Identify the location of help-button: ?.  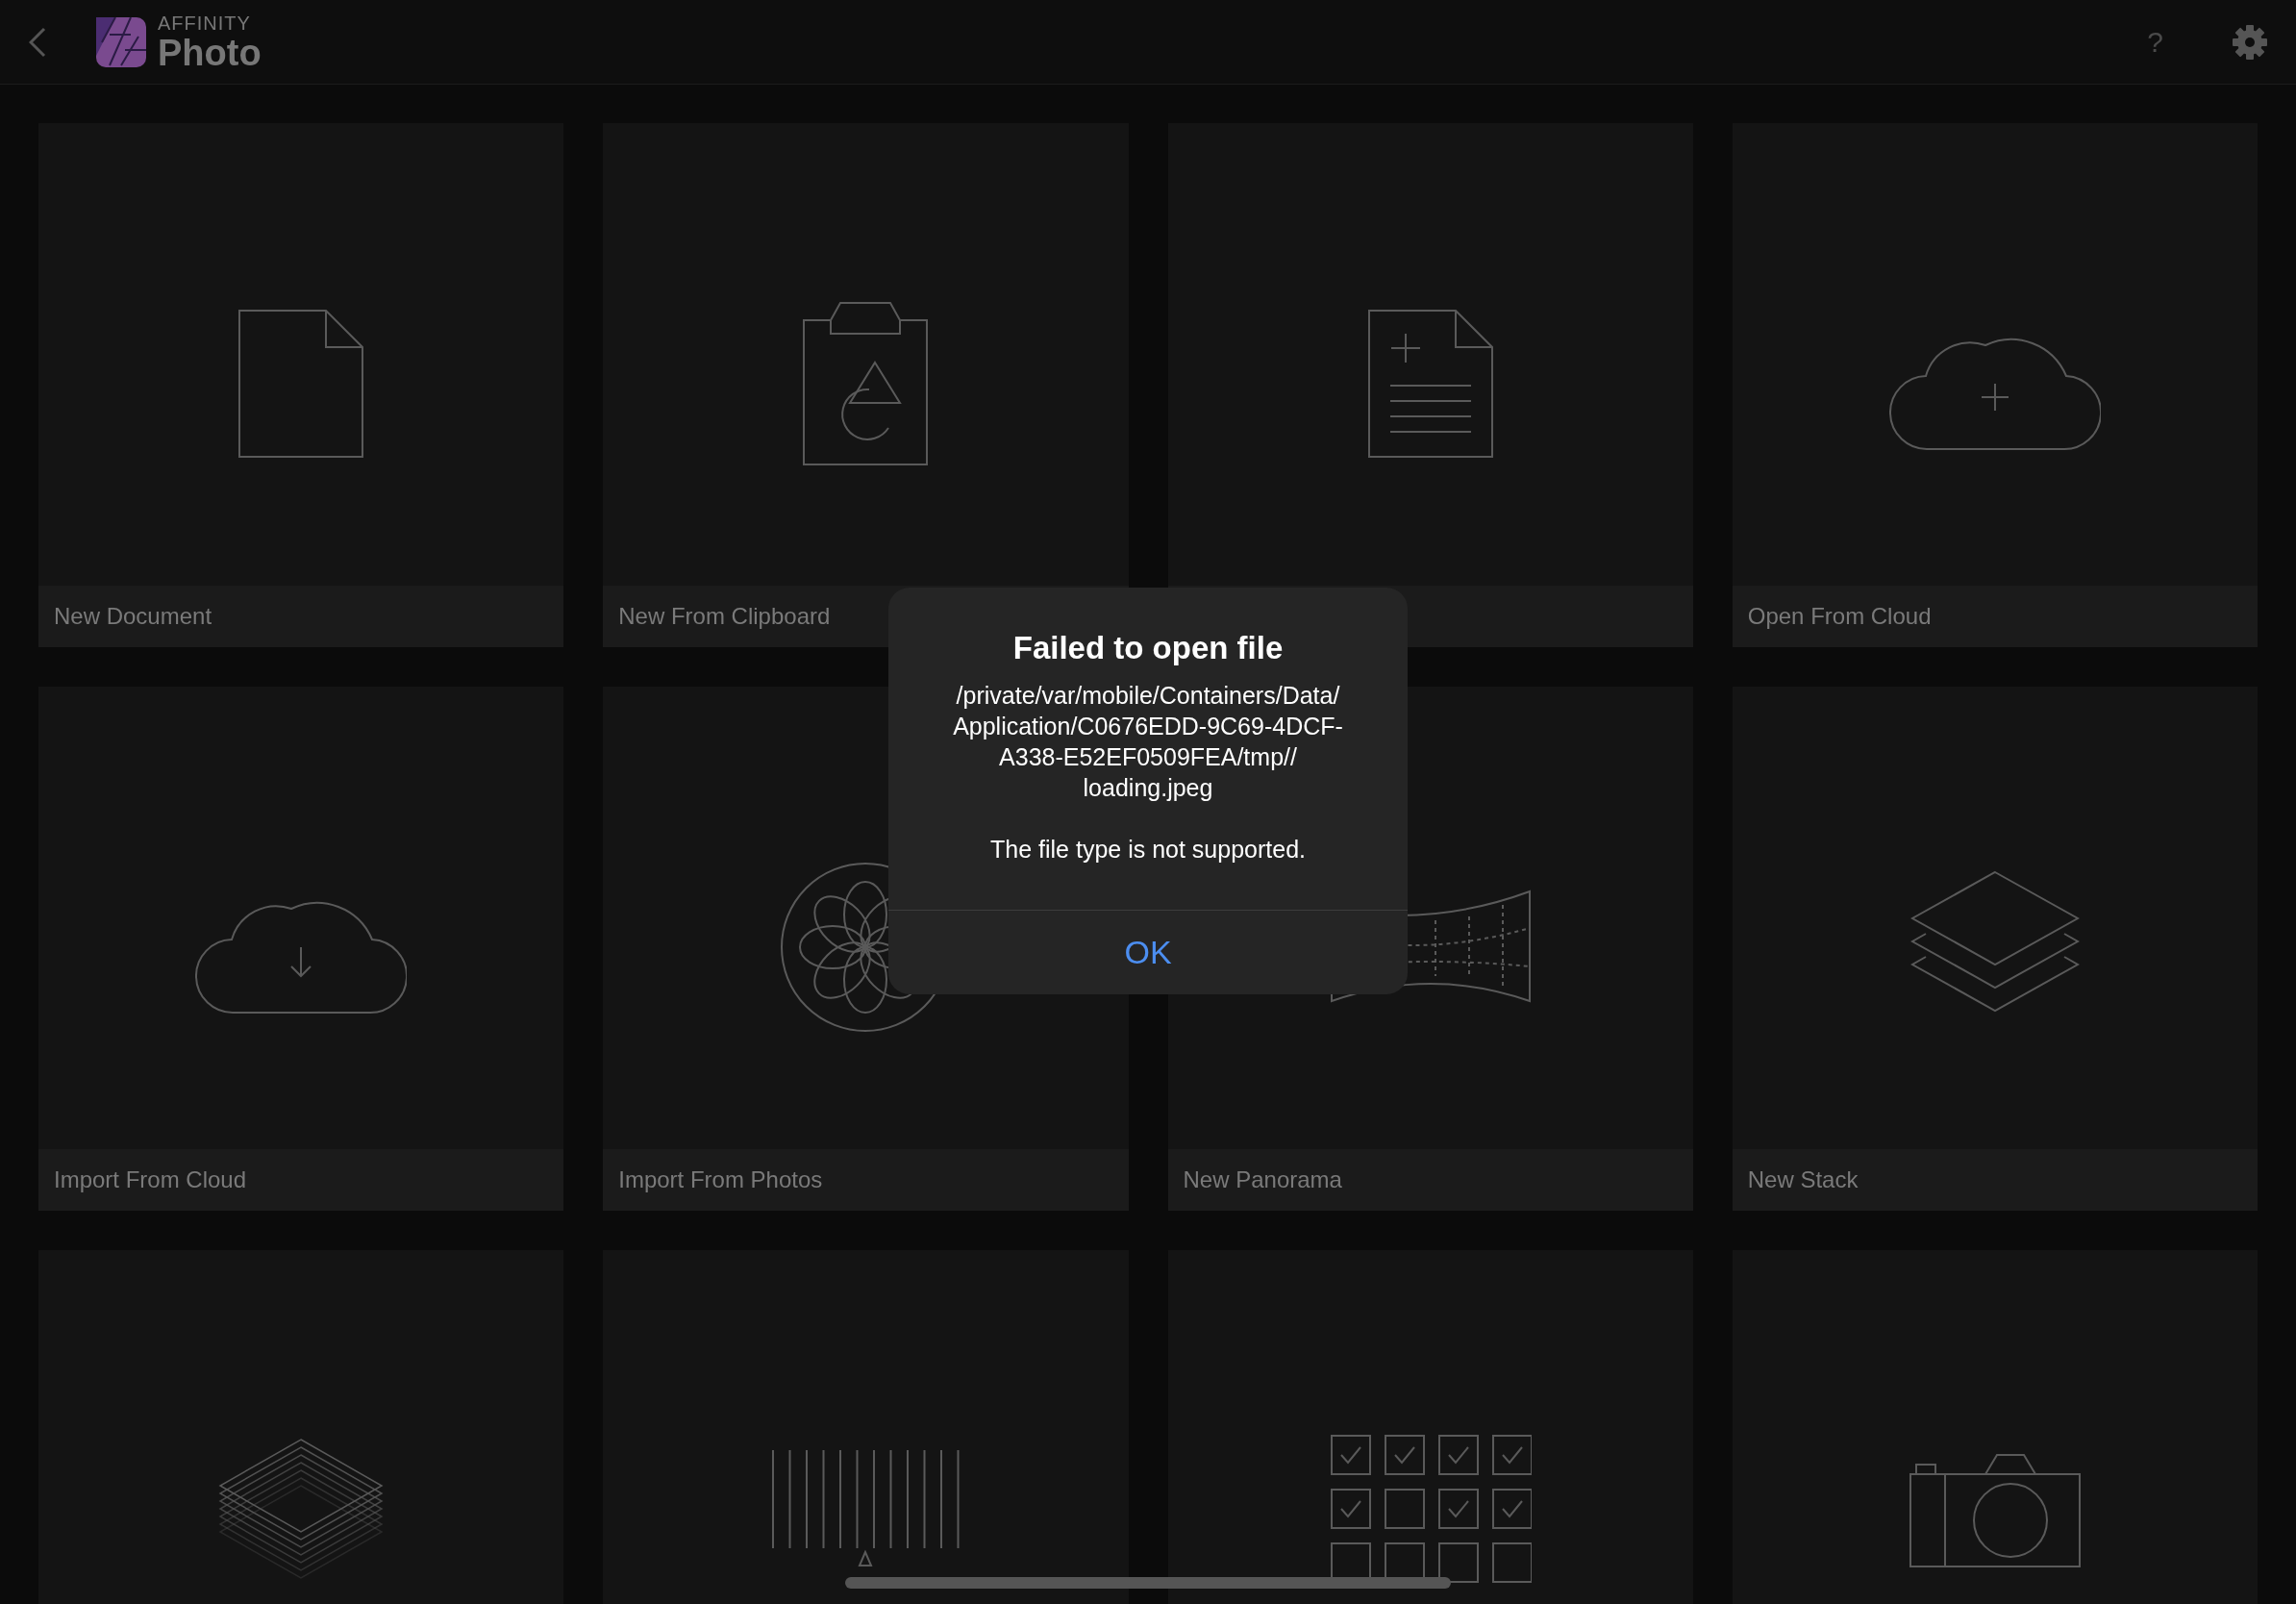
(2155, 41).